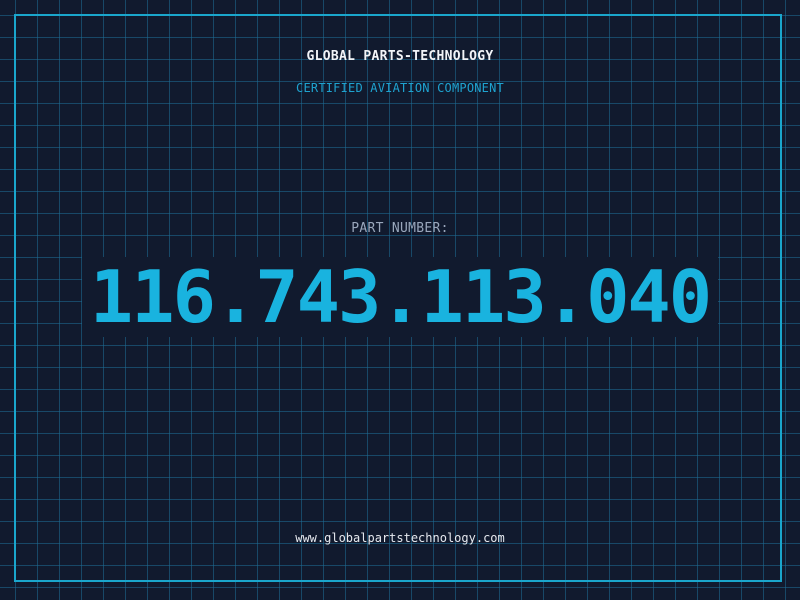 Image resolution: width=800 pixels, height=600 pixels. I want to click on brand-title: GLOBAL PARTS-TECHNOLOGY, so click(400, 56).